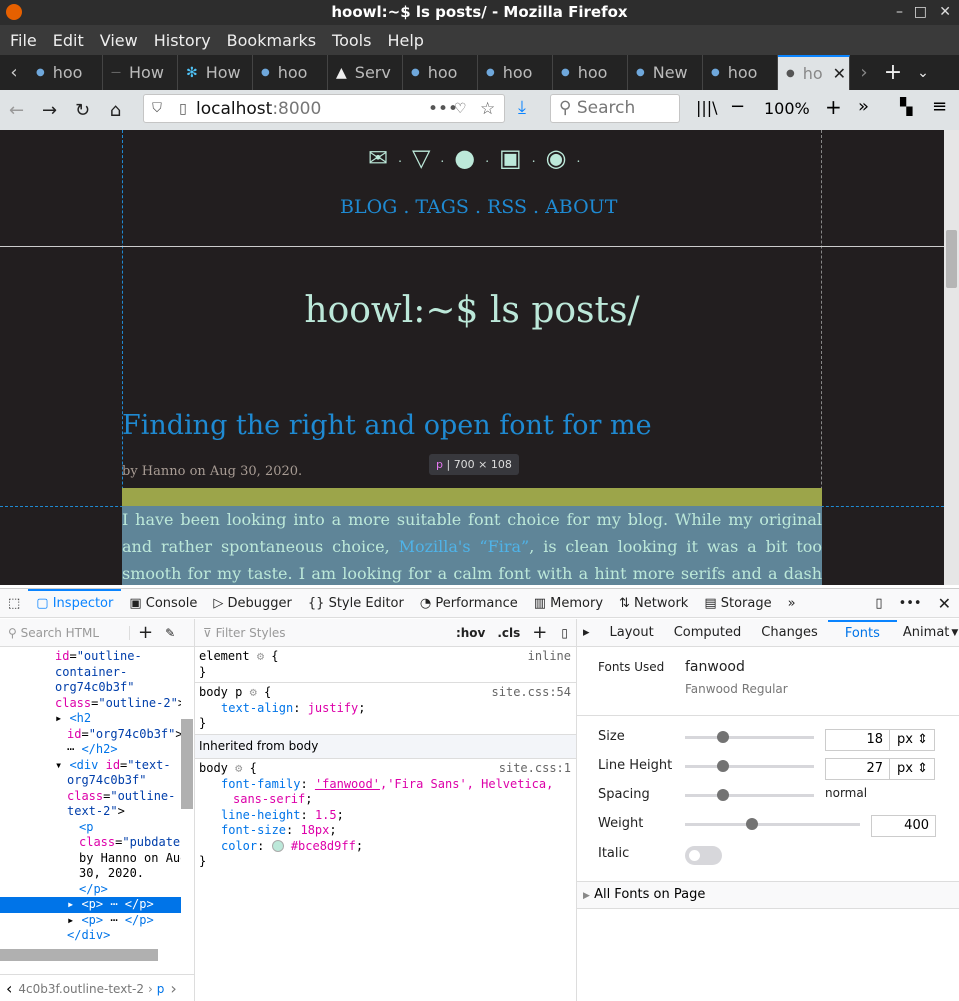 The image size is (959, 1001). Describe the element at coordinates (75, 603) in the screenshot. I see `tab-inspector: ▢ Inspector` at that location.